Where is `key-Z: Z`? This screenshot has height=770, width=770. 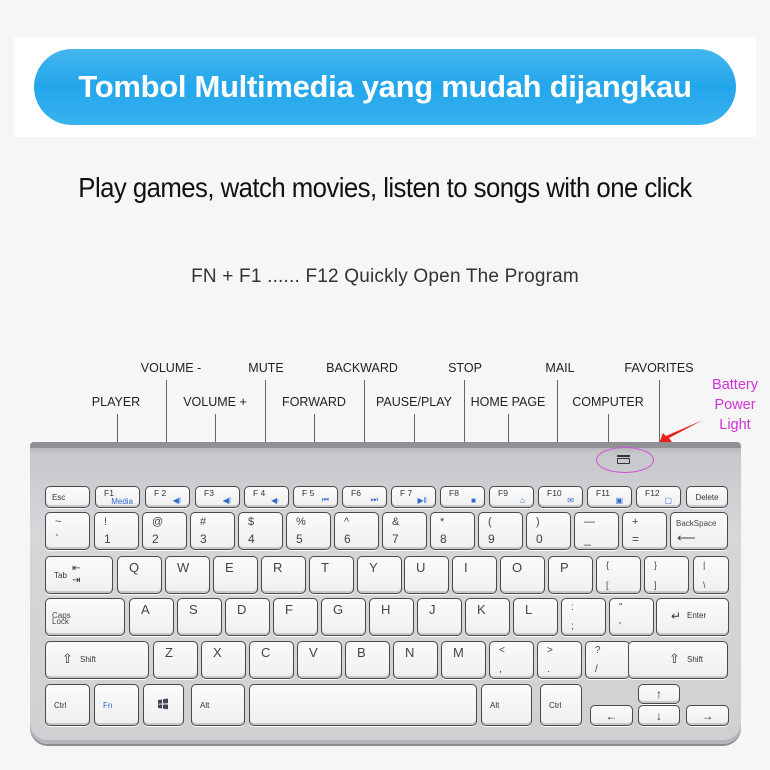
key-Z: Z is located at coordinates (175, 660).